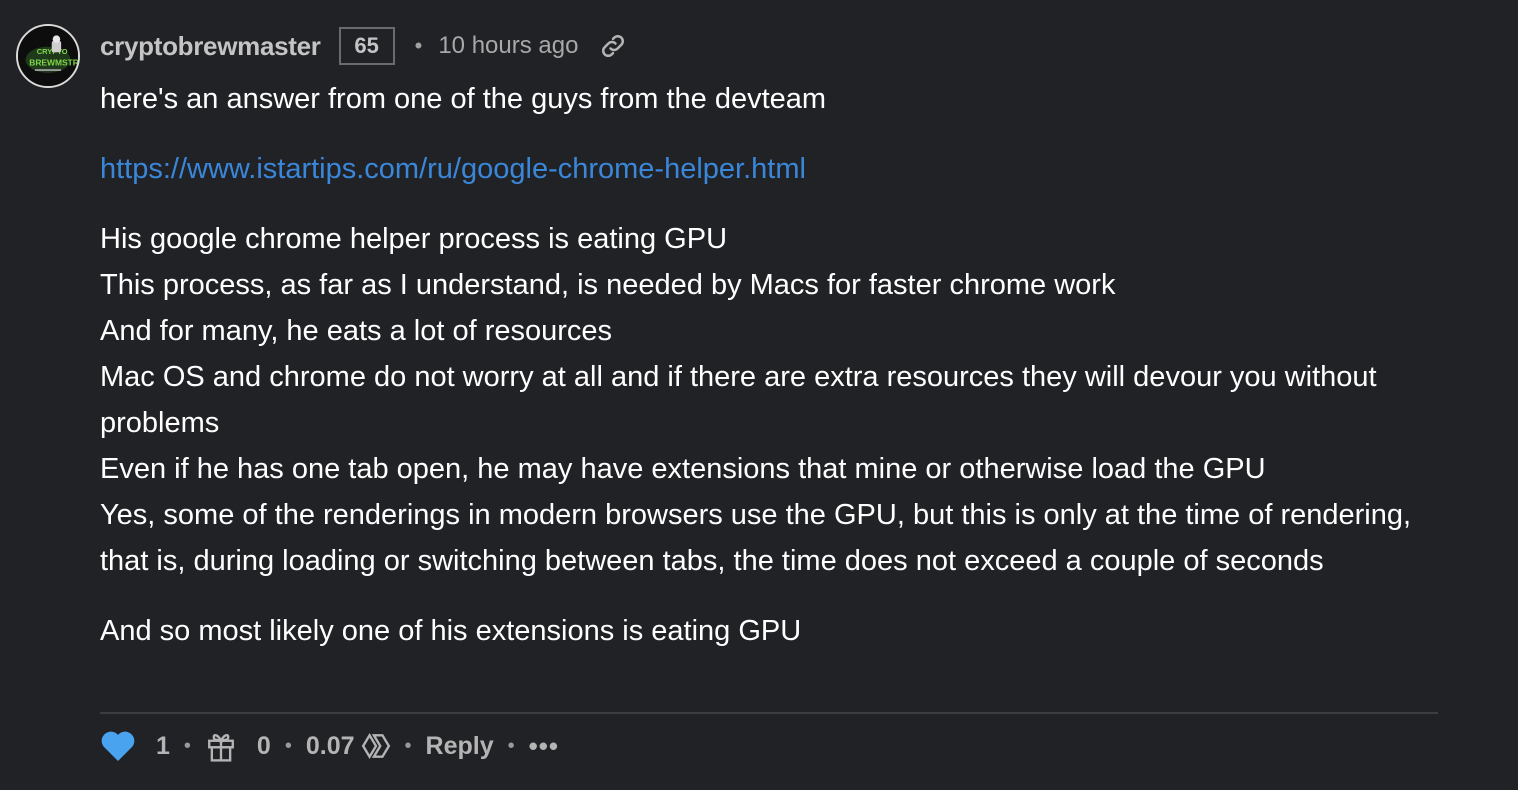 The image size is (1518, 790). Describe the element at coordinates (118, 746) in the screenshot. I see `heart-icon` at that location.